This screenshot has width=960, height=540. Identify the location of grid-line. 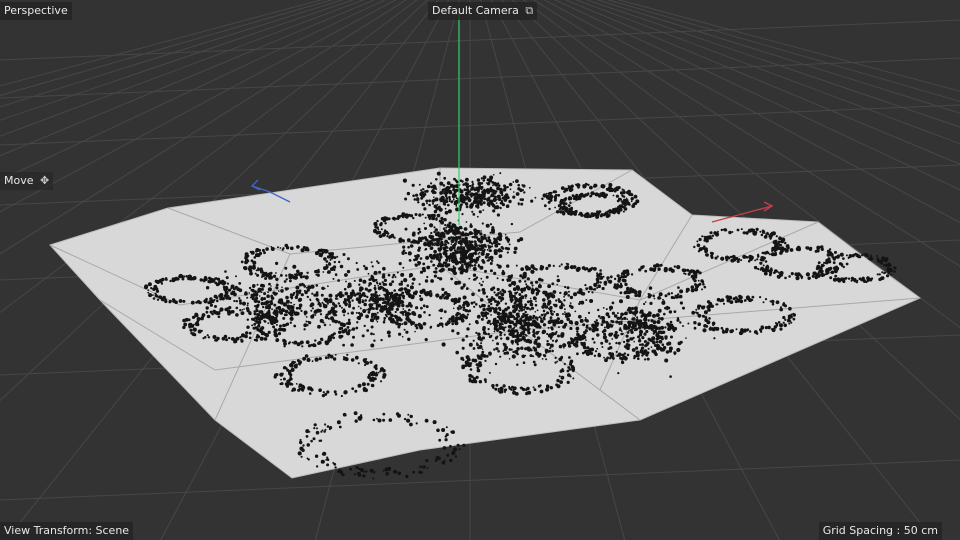
(480, 480).